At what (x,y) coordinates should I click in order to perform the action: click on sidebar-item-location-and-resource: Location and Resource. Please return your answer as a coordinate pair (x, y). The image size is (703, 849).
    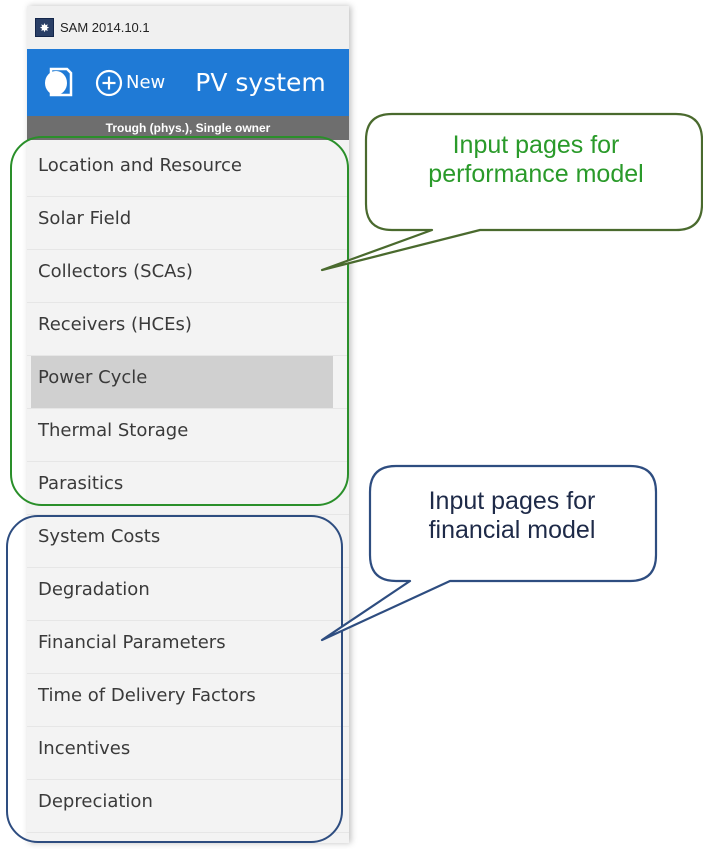
    Looking at the image, I should click on (188, 170).